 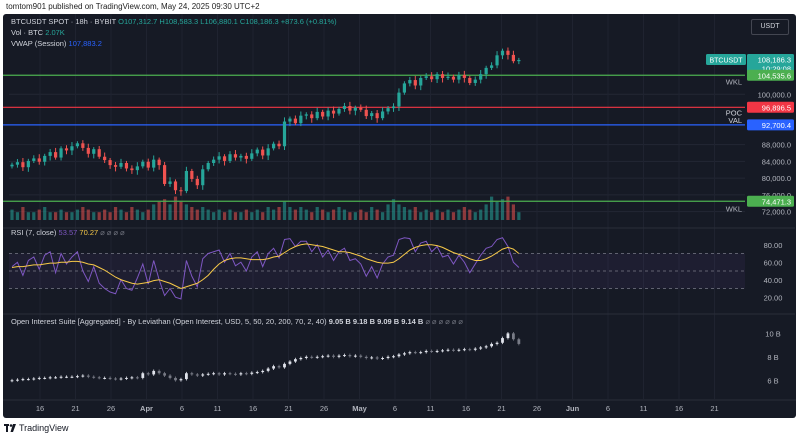 I want to click on currency-button: USDT, so click(x=770, y=27).